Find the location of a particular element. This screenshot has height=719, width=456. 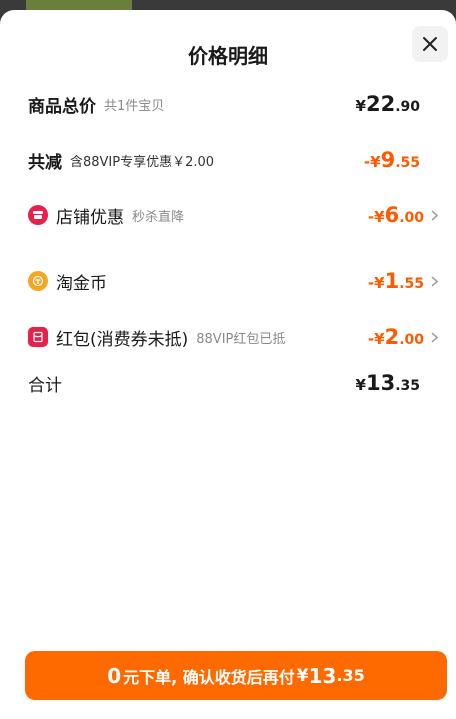

row-total-discount: 共减 含88VIP专享优惠￥2.00 -¥9.55 is located at coordinates (233, 160).